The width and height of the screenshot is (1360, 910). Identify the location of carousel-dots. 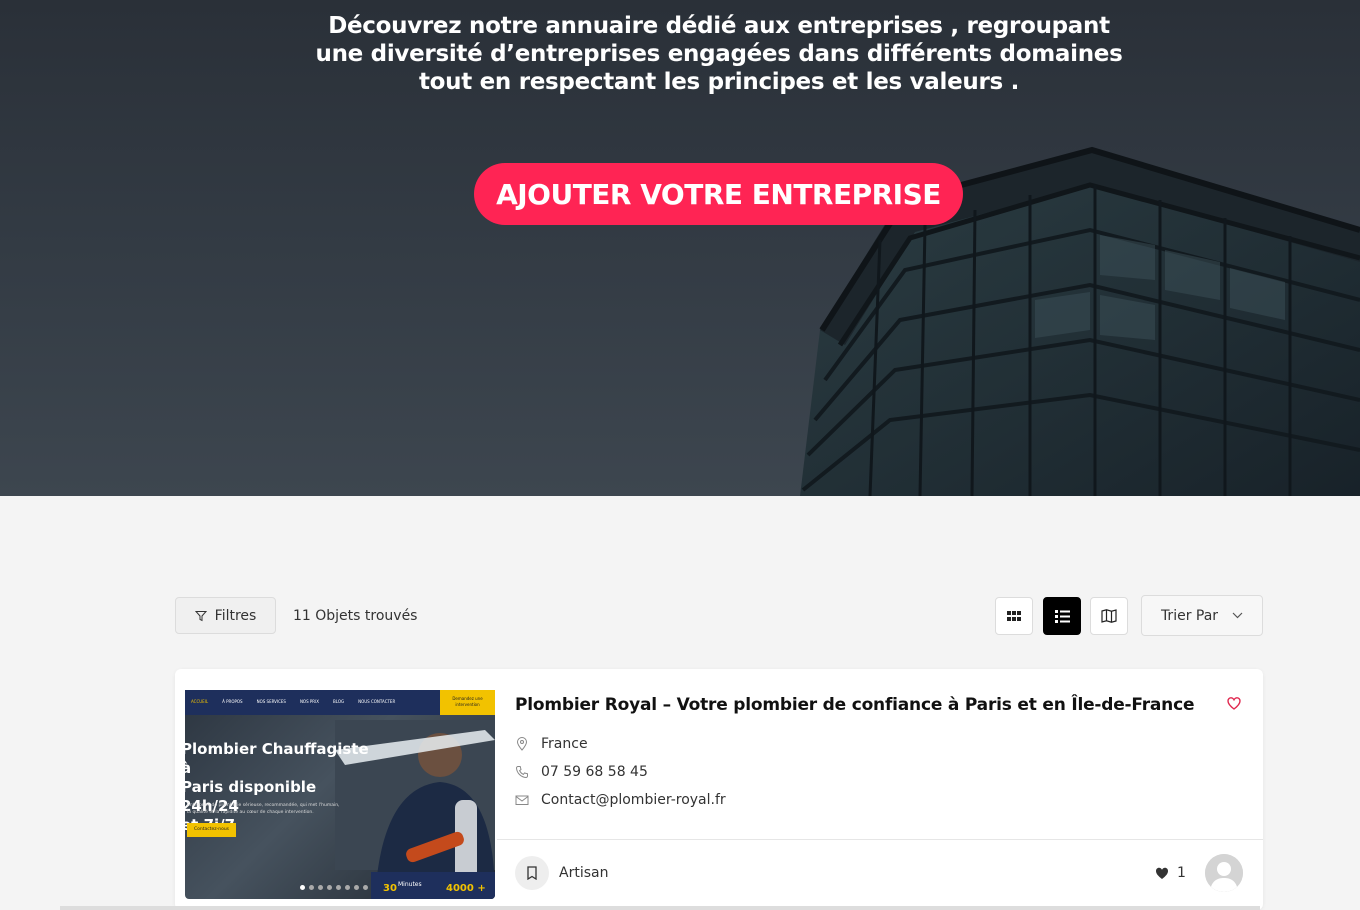
(334, 887).